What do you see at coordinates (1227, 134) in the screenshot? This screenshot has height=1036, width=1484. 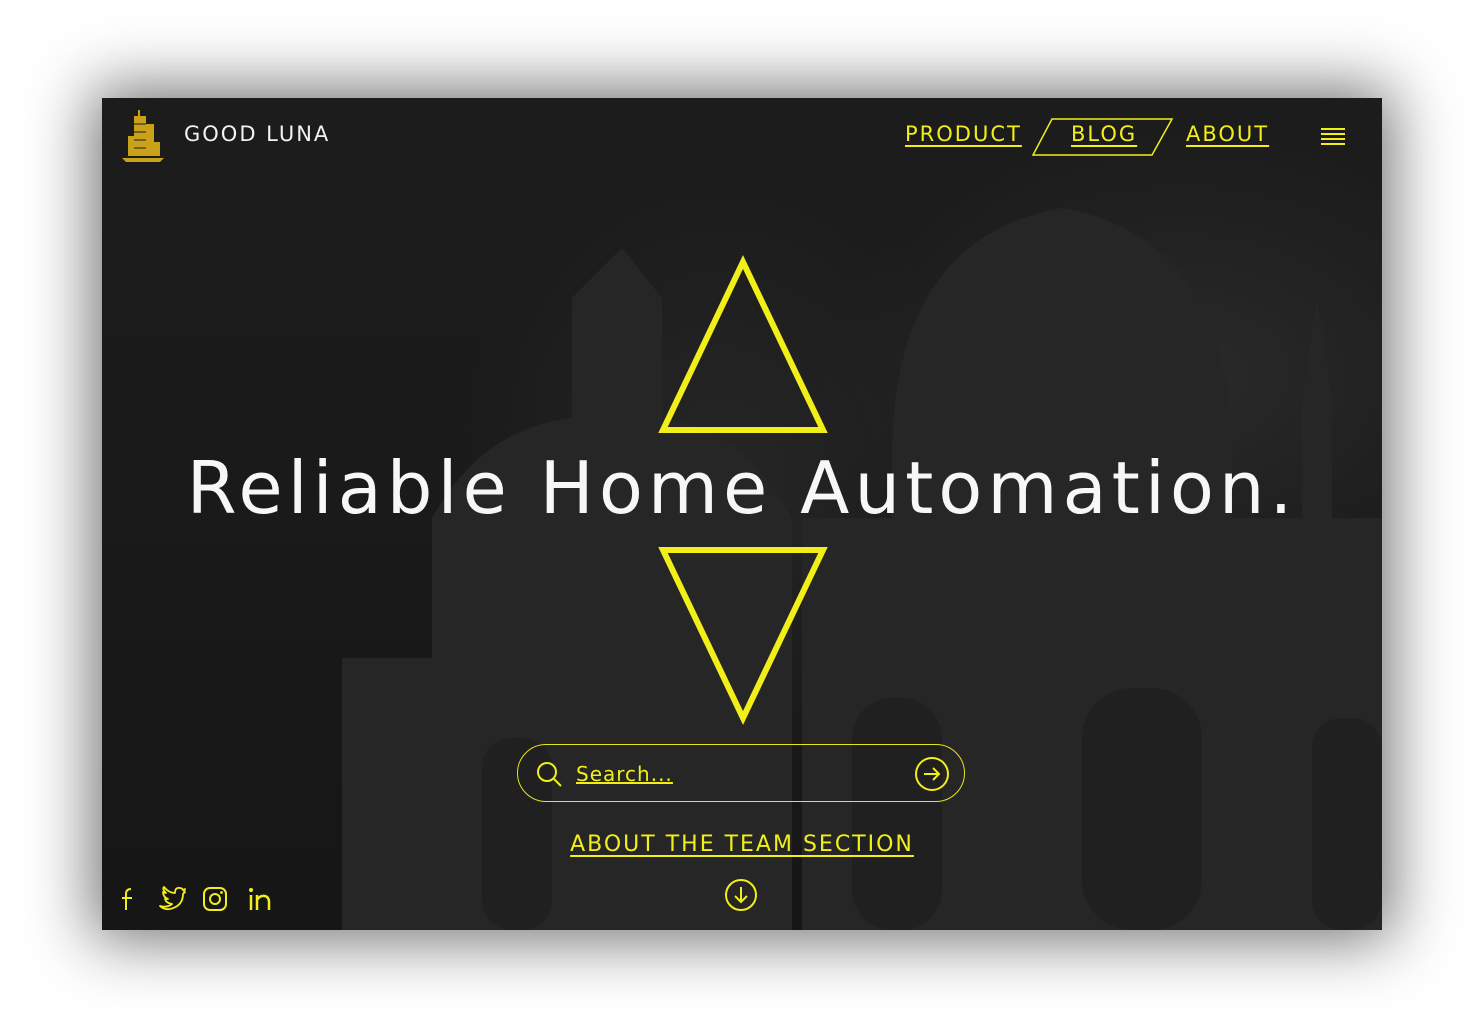 I see `nav-about-link: ABOUT` at bounding box center [1227, 134].